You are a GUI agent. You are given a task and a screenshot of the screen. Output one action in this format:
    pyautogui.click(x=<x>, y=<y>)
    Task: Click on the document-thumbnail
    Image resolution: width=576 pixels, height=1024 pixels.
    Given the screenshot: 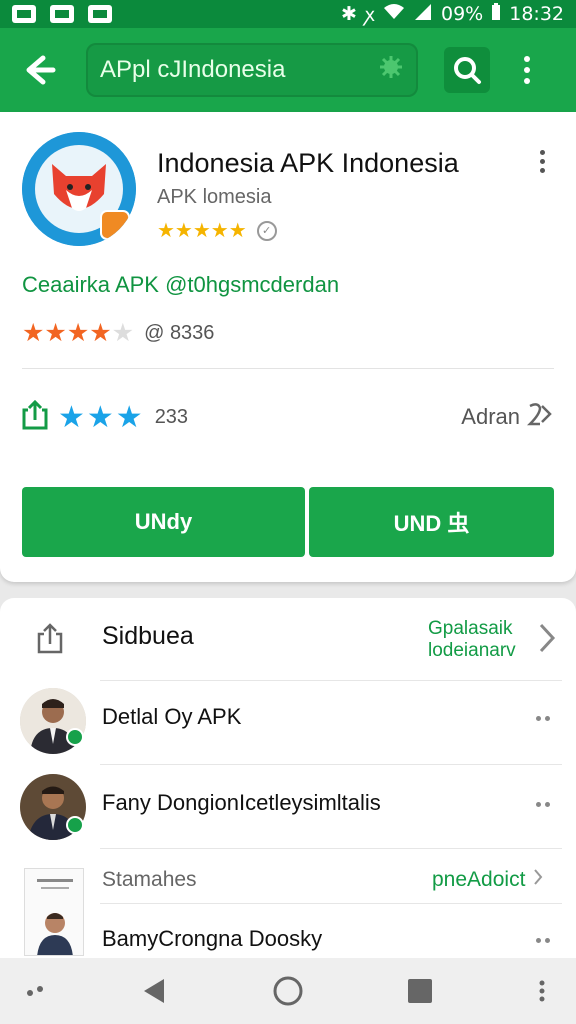 What is the action you would take?
    pyautogui.click(x=54, y=912)
    